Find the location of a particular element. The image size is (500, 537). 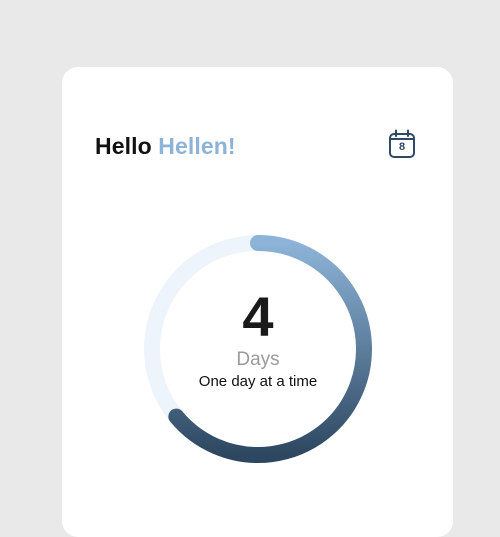

greeting-name: Hellen! is located at coordinates (197, 146).